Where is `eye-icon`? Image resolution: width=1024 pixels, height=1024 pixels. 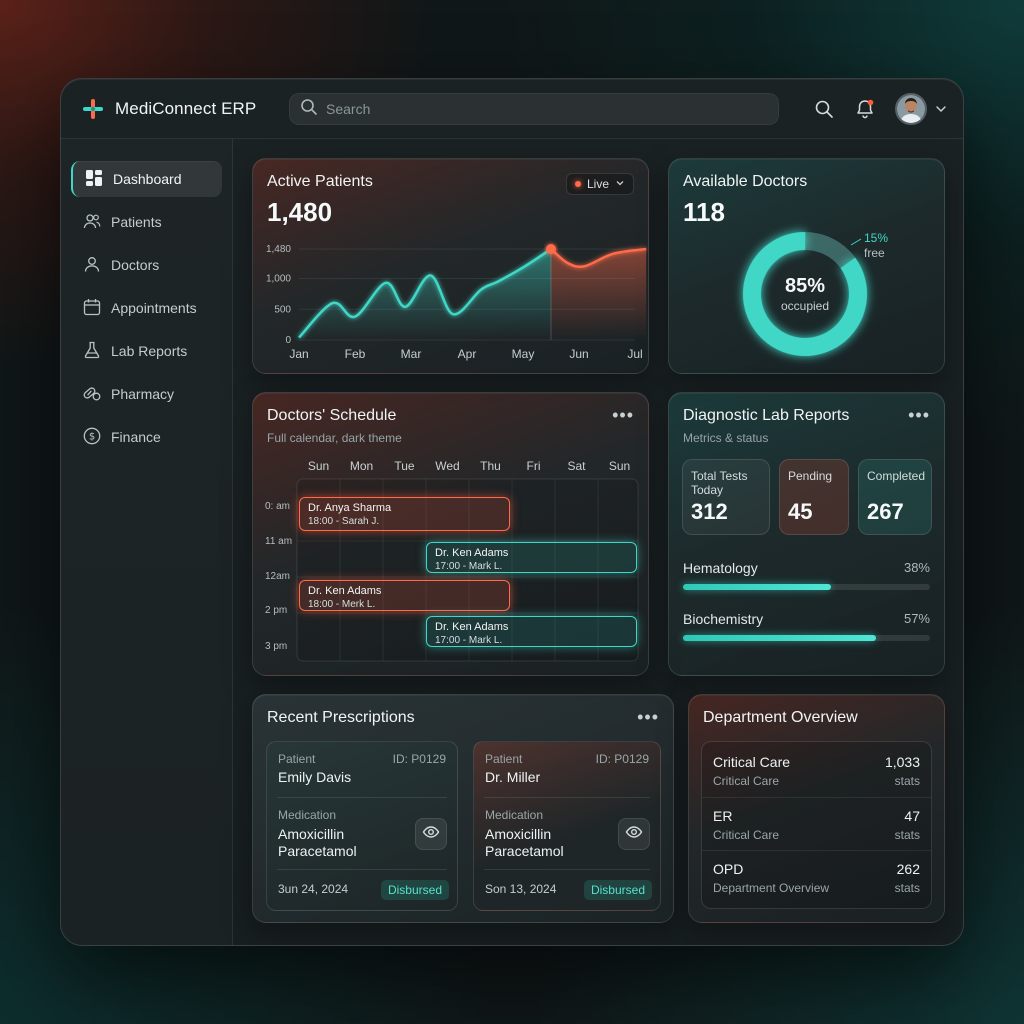
eye-icon is located at coordinates (634, 834).